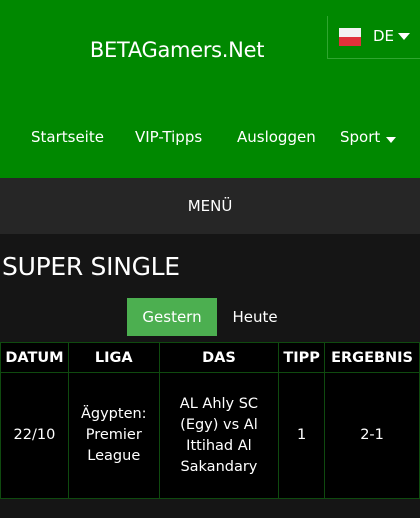  What do you see at coordinates (372, 357) in the screenshot?
I see `column-header-ergebnis: ERGEBNIS` at bounding box center [372, 357].